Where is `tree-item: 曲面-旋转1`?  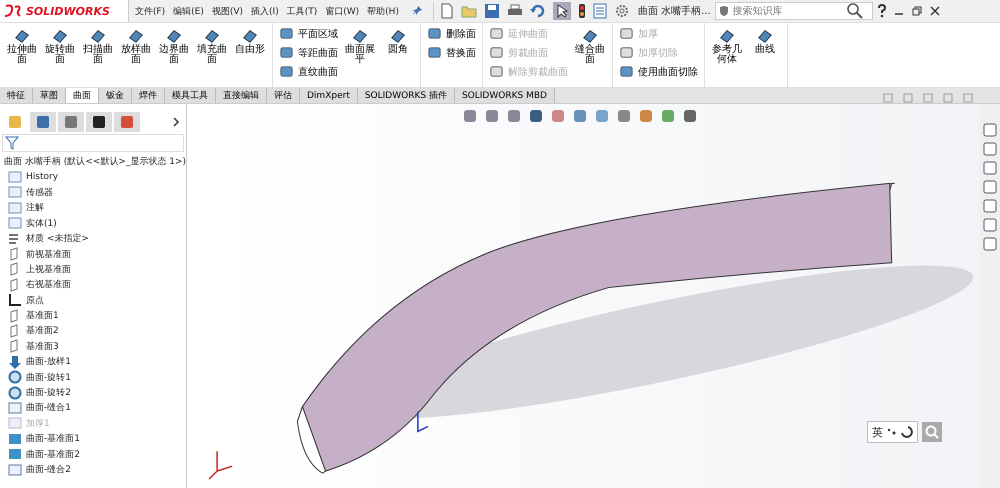
tree-item: 曲面-旋转1 is located at coordinates (93, 377).